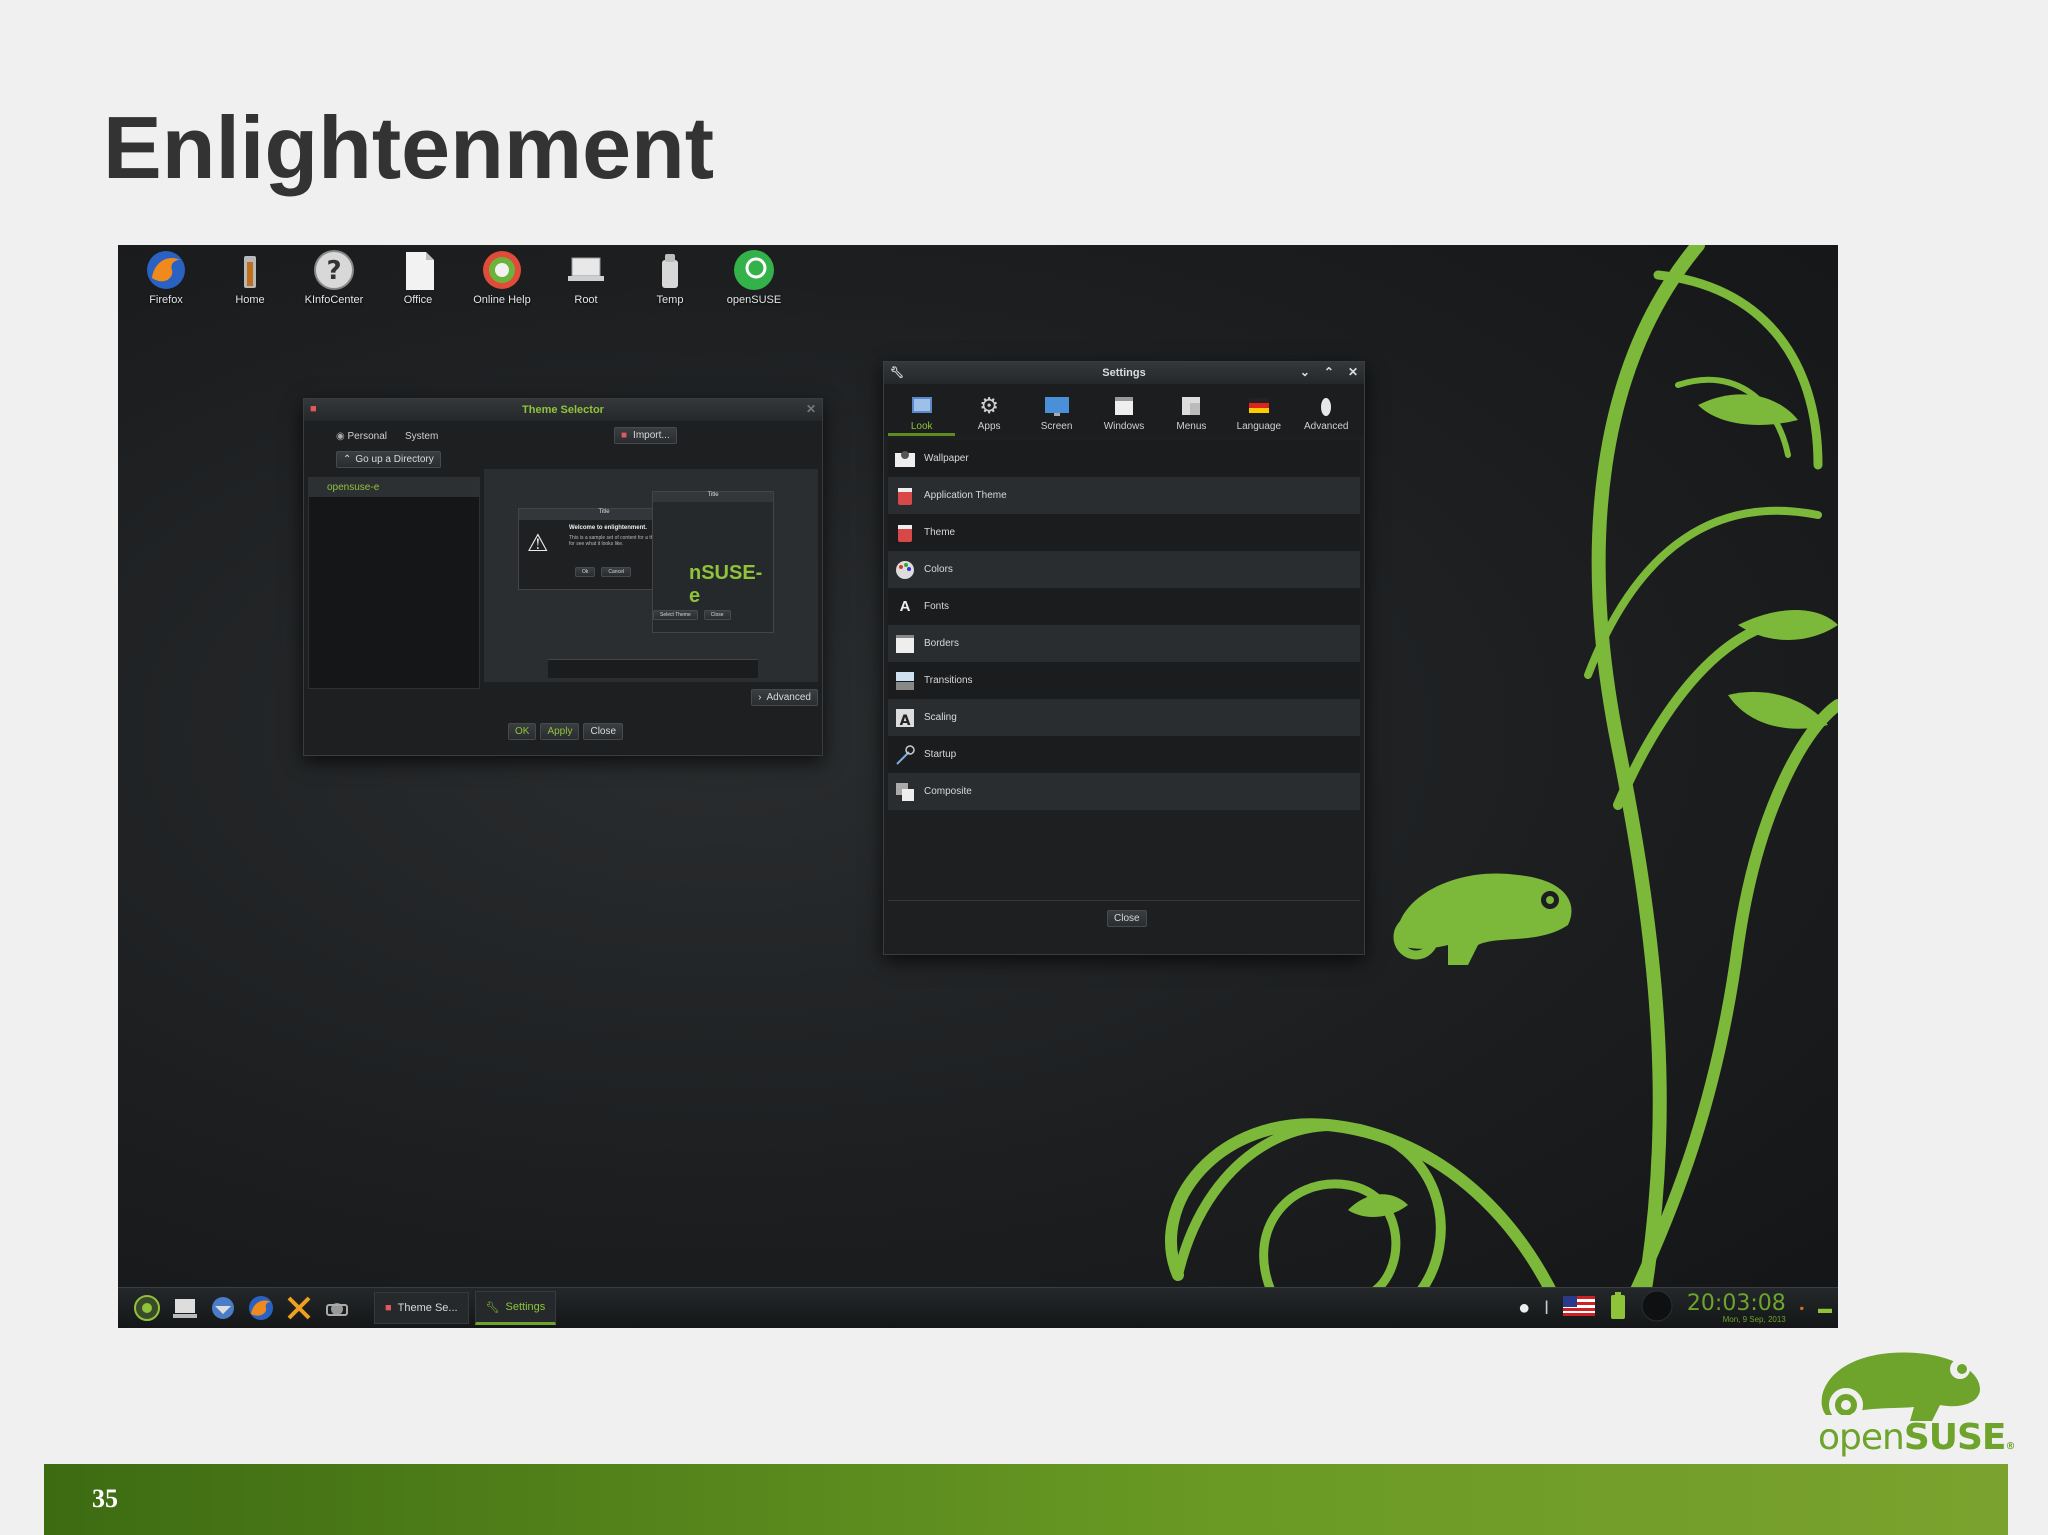 The width and height of the screenshot is (2048, 1535). Describe the element at coordinates (250, 278) in the screenshot. I see `desktop-icon-home: Home` at that location.